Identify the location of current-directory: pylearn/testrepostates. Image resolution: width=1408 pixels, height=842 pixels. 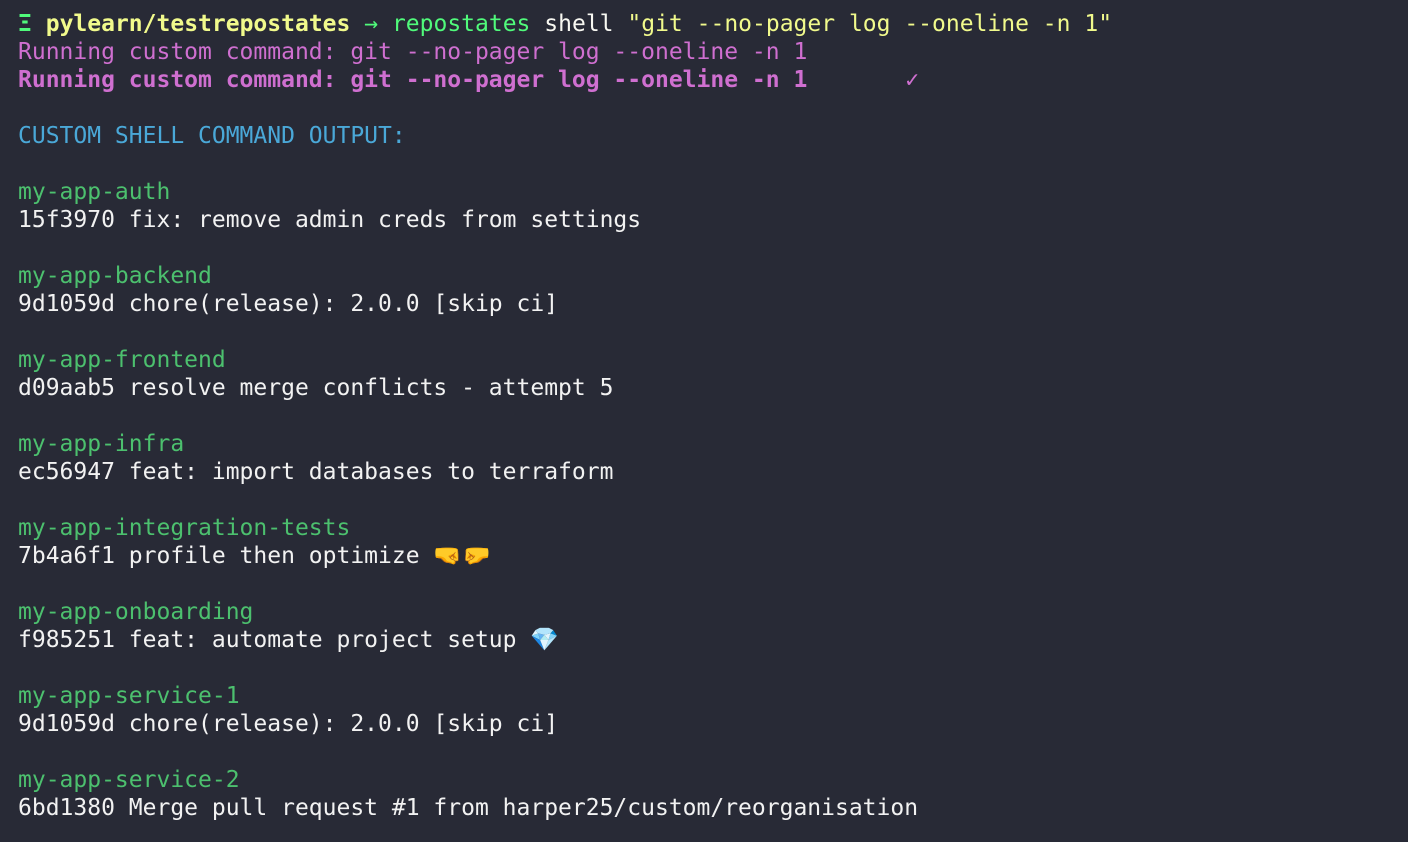
(198, 24).